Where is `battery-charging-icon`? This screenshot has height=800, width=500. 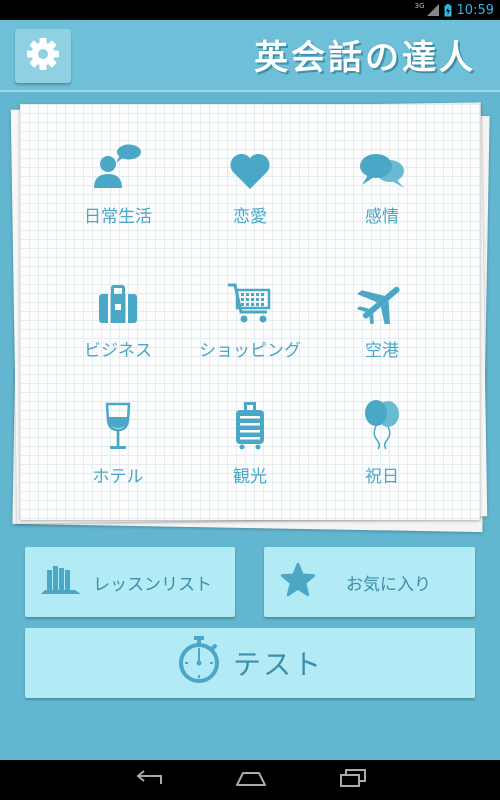
battery-charging-icon is located at coordinates (448, 10).